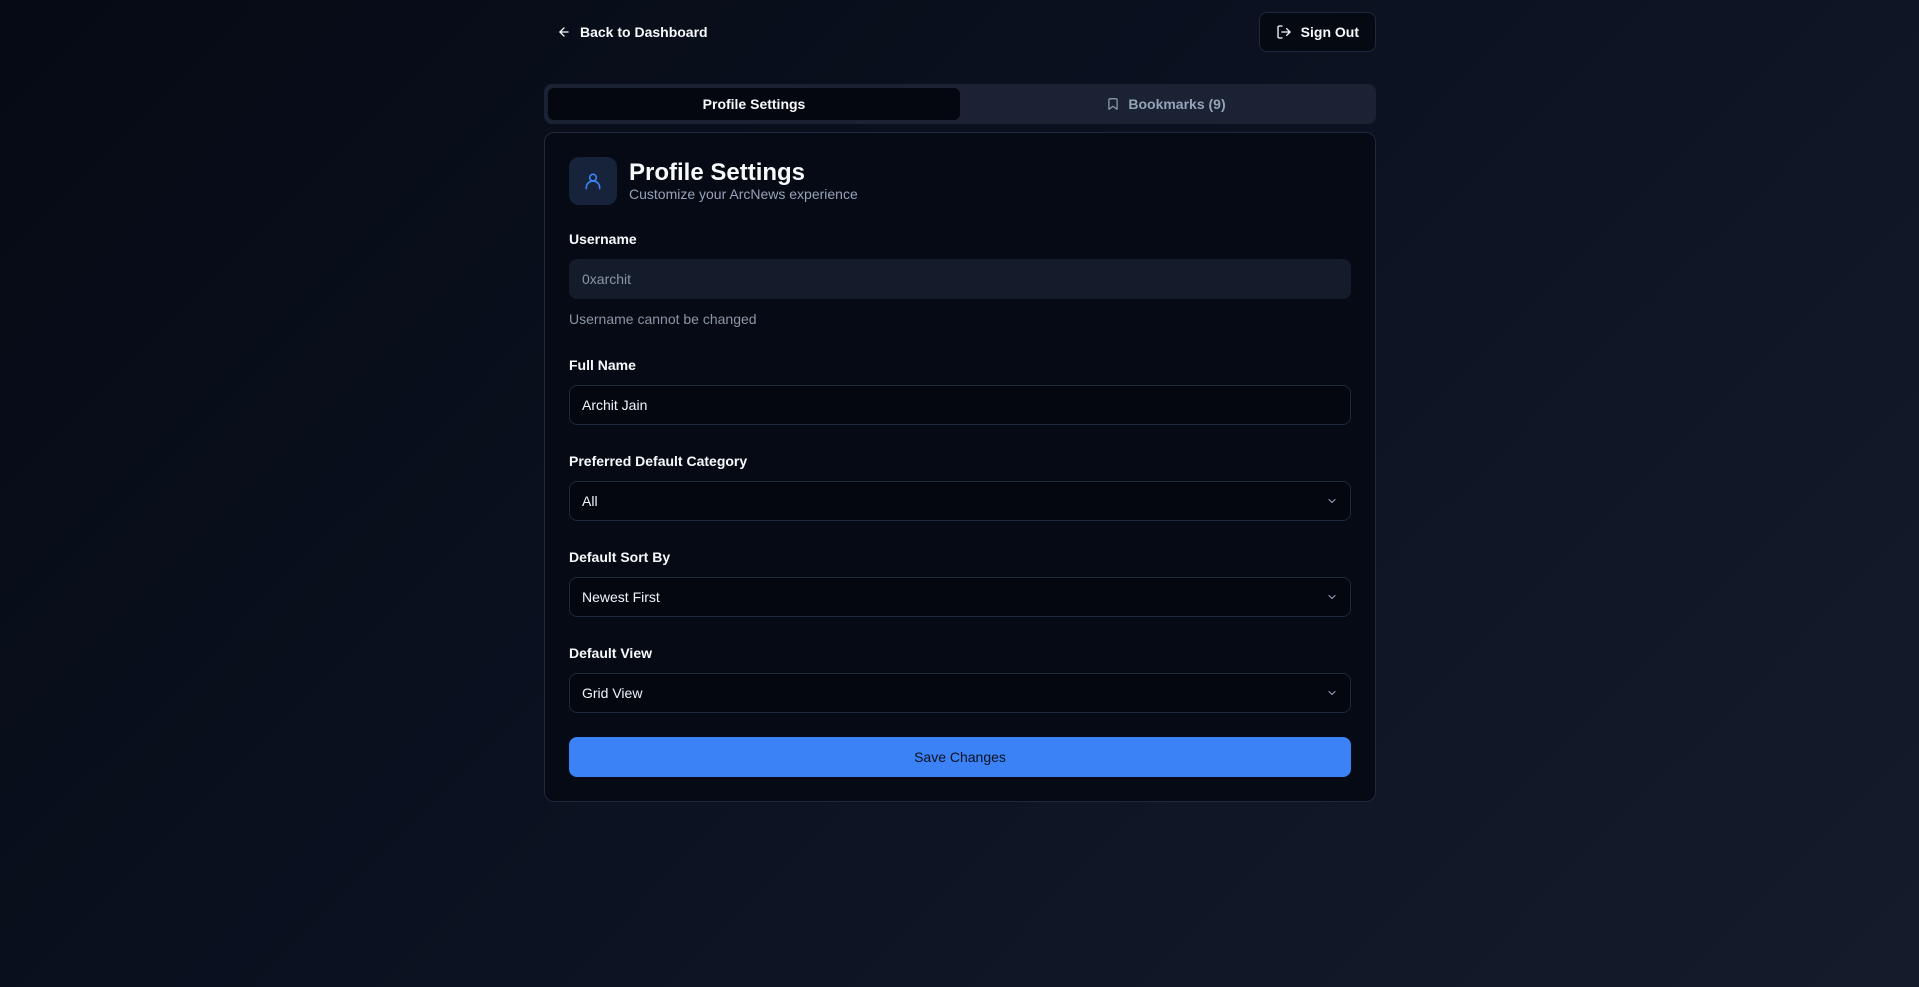 The height and width of the screenshot is (987, 1919). I want to click on username-label: Username, so click(603, 239).